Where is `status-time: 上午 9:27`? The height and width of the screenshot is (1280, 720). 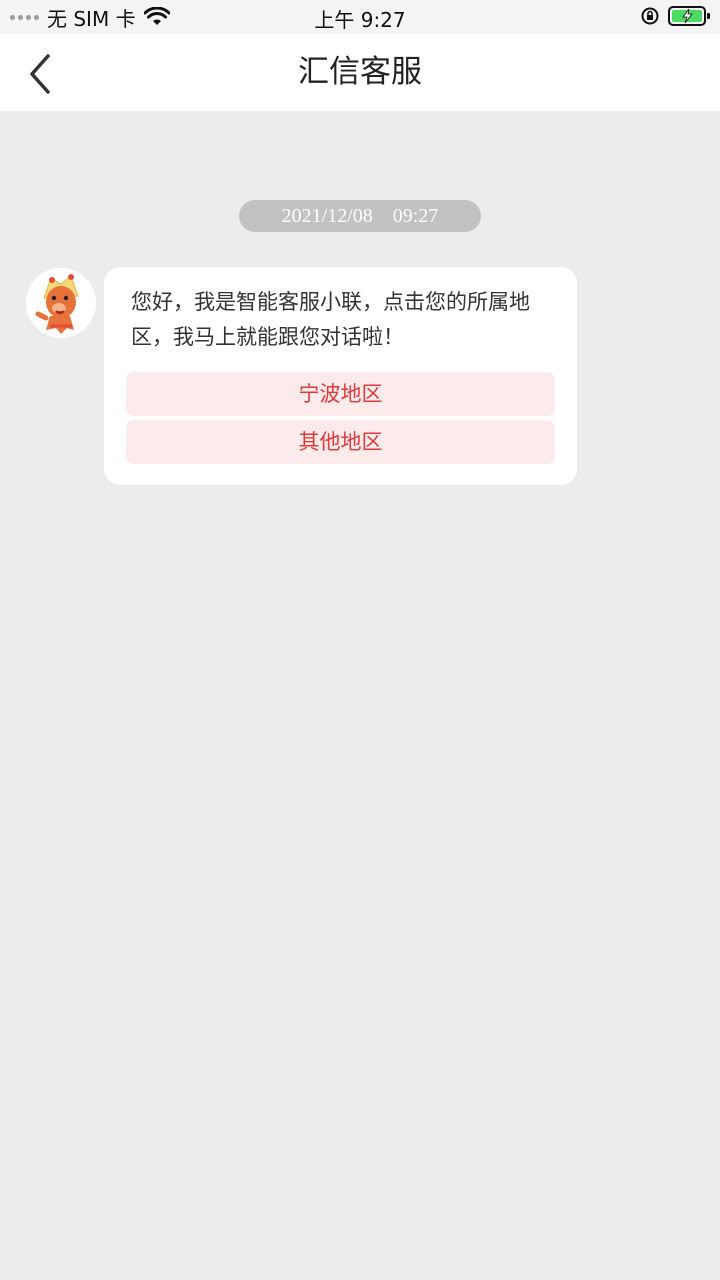 status-time: 上午 9:27 is located at coordinates (360, 20).